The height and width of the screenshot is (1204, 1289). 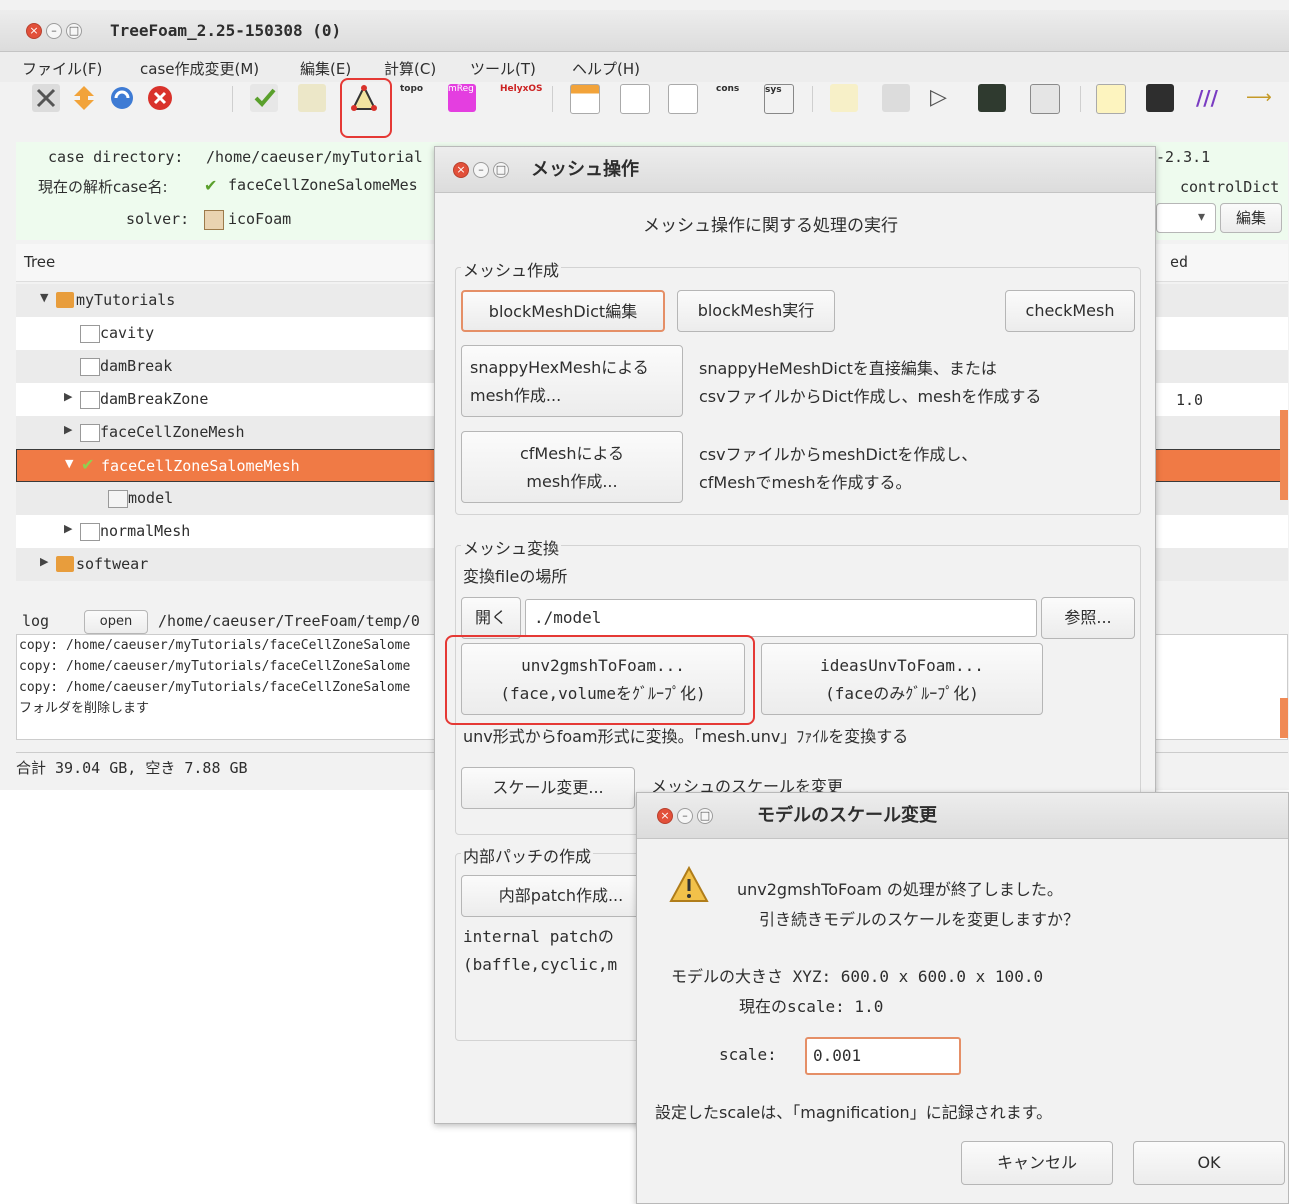 I want to click on new-case-icon, so click(x=312, y=98).